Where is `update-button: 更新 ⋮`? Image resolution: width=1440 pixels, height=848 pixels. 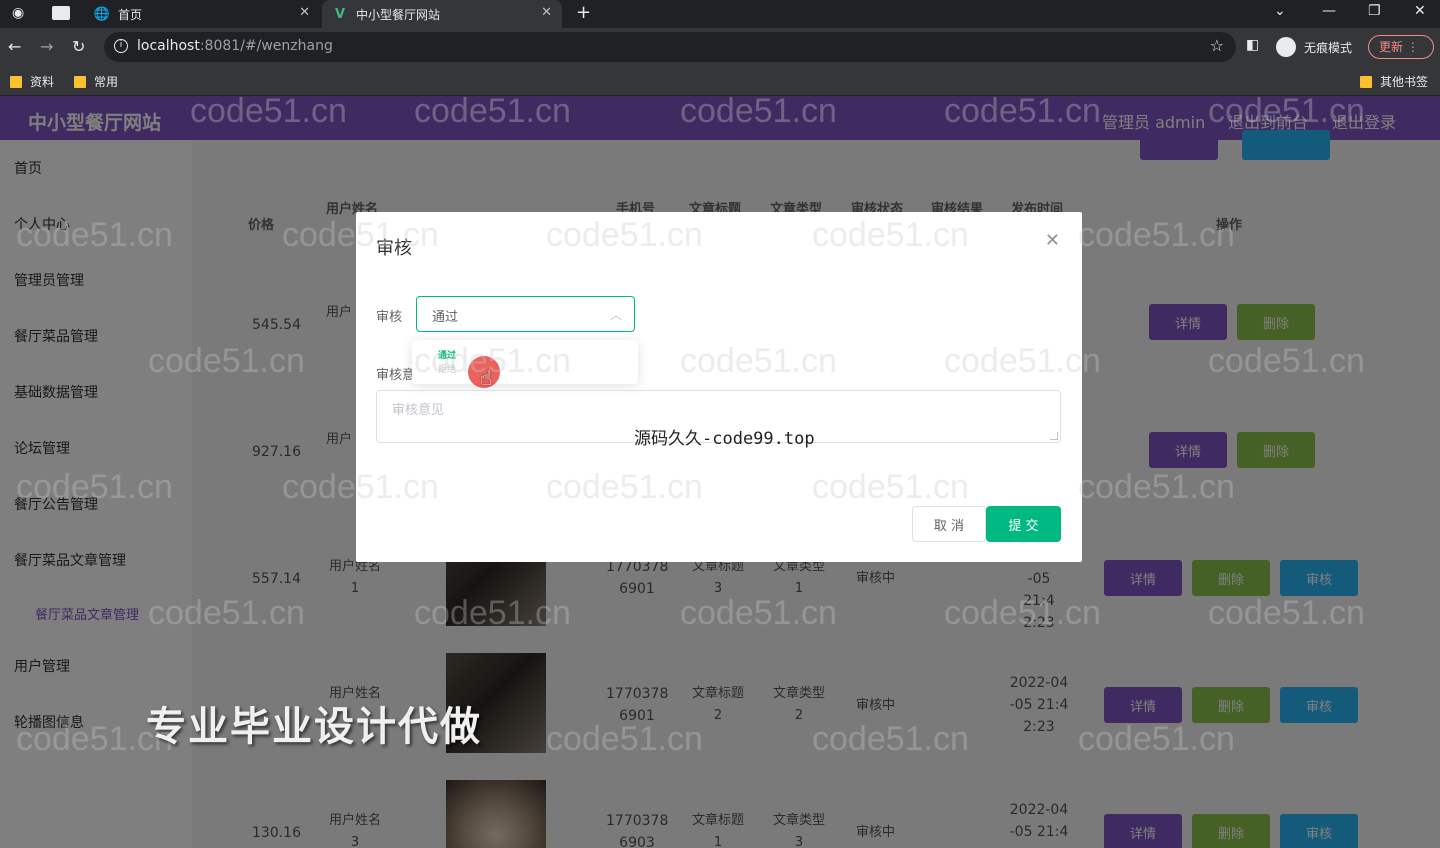 update-button: 更新 ⋮ is located at coordinates (1401, 47).